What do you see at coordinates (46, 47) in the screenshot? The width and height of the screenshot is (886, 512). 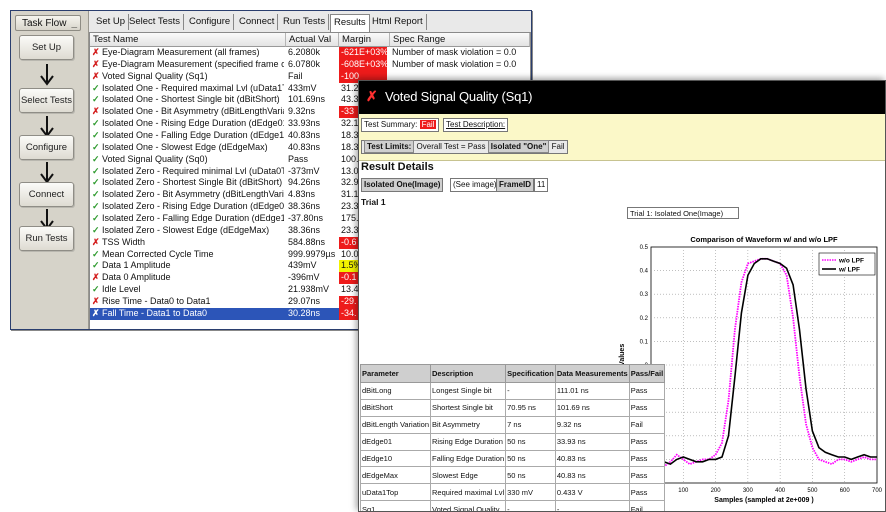 I see `flow-button-setup: Set Up` at bounding box center [46, 47].